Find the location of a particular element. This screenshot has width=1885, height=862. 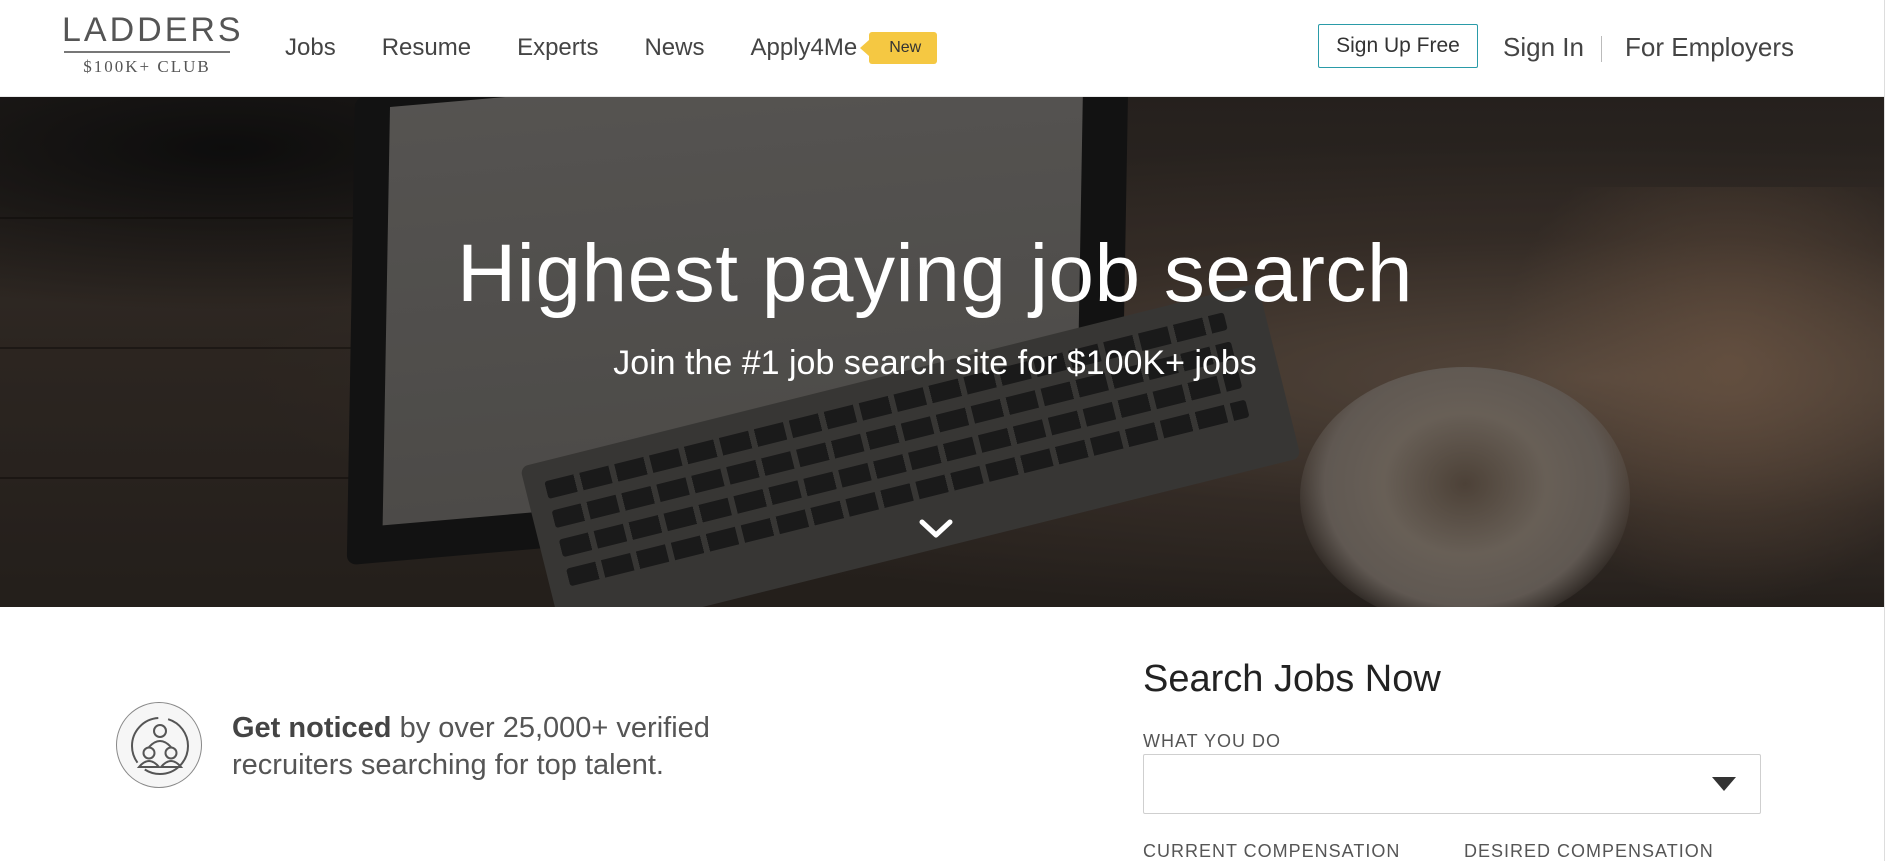

nav-experts: Experts is located at coordinates (557, 48).